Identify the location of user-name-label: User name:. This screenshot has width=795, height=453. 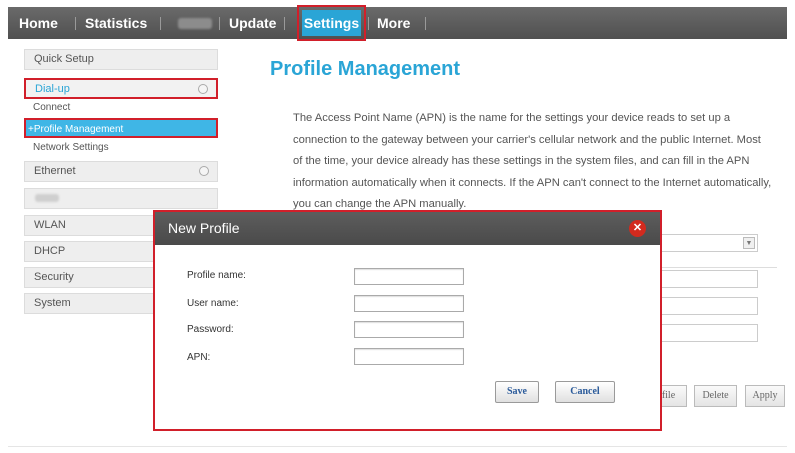
(213, 303).